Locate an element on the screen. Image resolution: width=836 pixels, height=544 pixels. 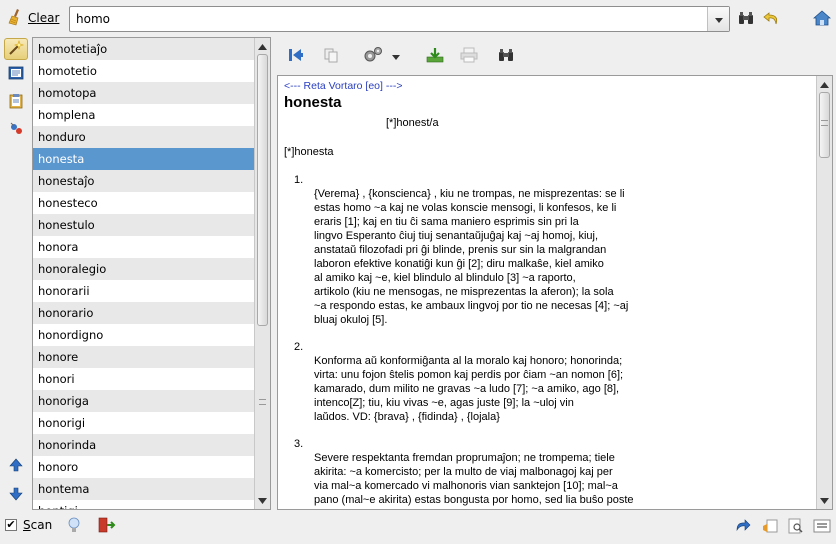
search-input is located at coordinates (388, 19).